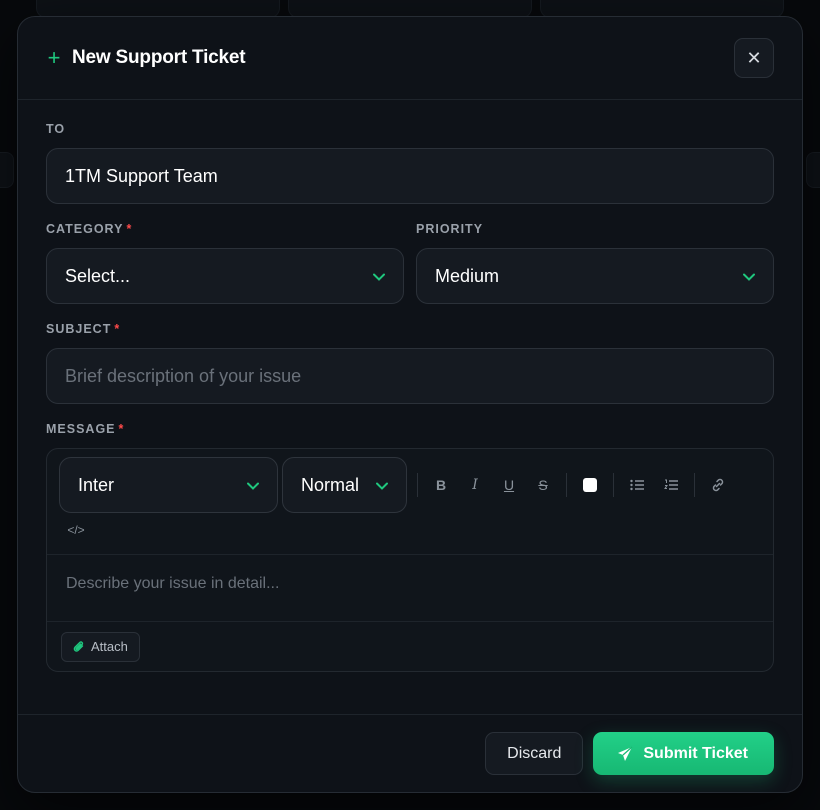 Image resolution: width=820 pixels, height=810 pixels. Describe the element at coordinates (85, 429) in the screenshot. I see `message-label: MESSAGE *` at that location.